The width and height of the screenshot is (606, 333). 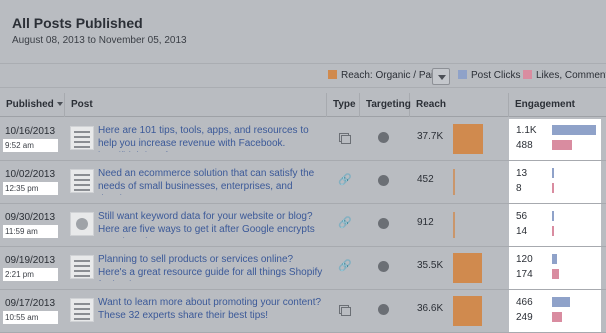 I want to click on published-time: 11:59 am, so click(x=21, y=231).